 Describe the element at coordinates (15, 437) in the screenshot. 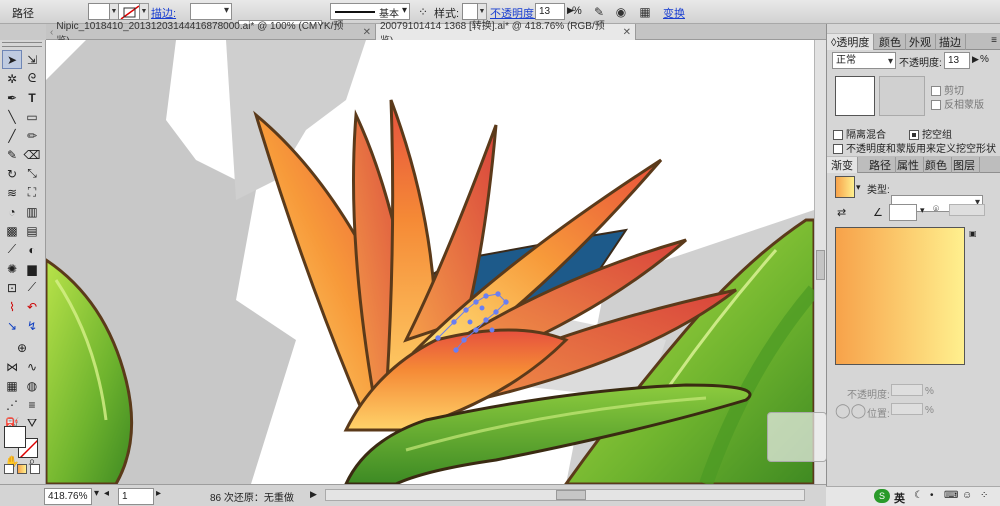

I see `fill-color-swatch` at that location.